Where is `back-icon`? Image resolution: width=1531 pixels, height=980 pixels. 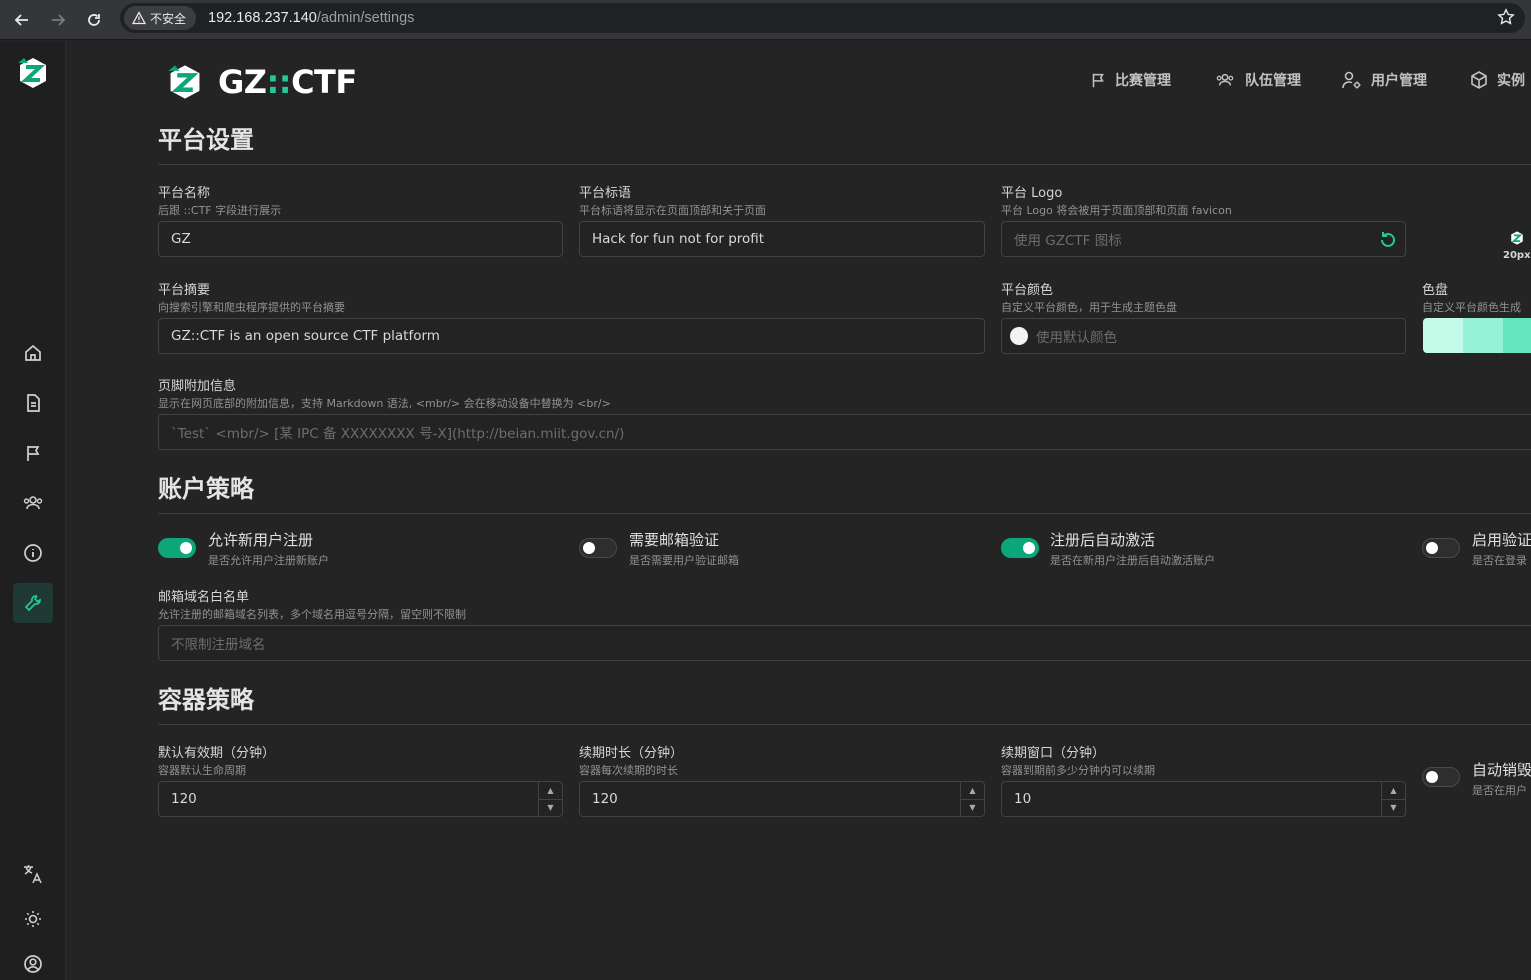
back-icon is located at coordinates (22, 20).